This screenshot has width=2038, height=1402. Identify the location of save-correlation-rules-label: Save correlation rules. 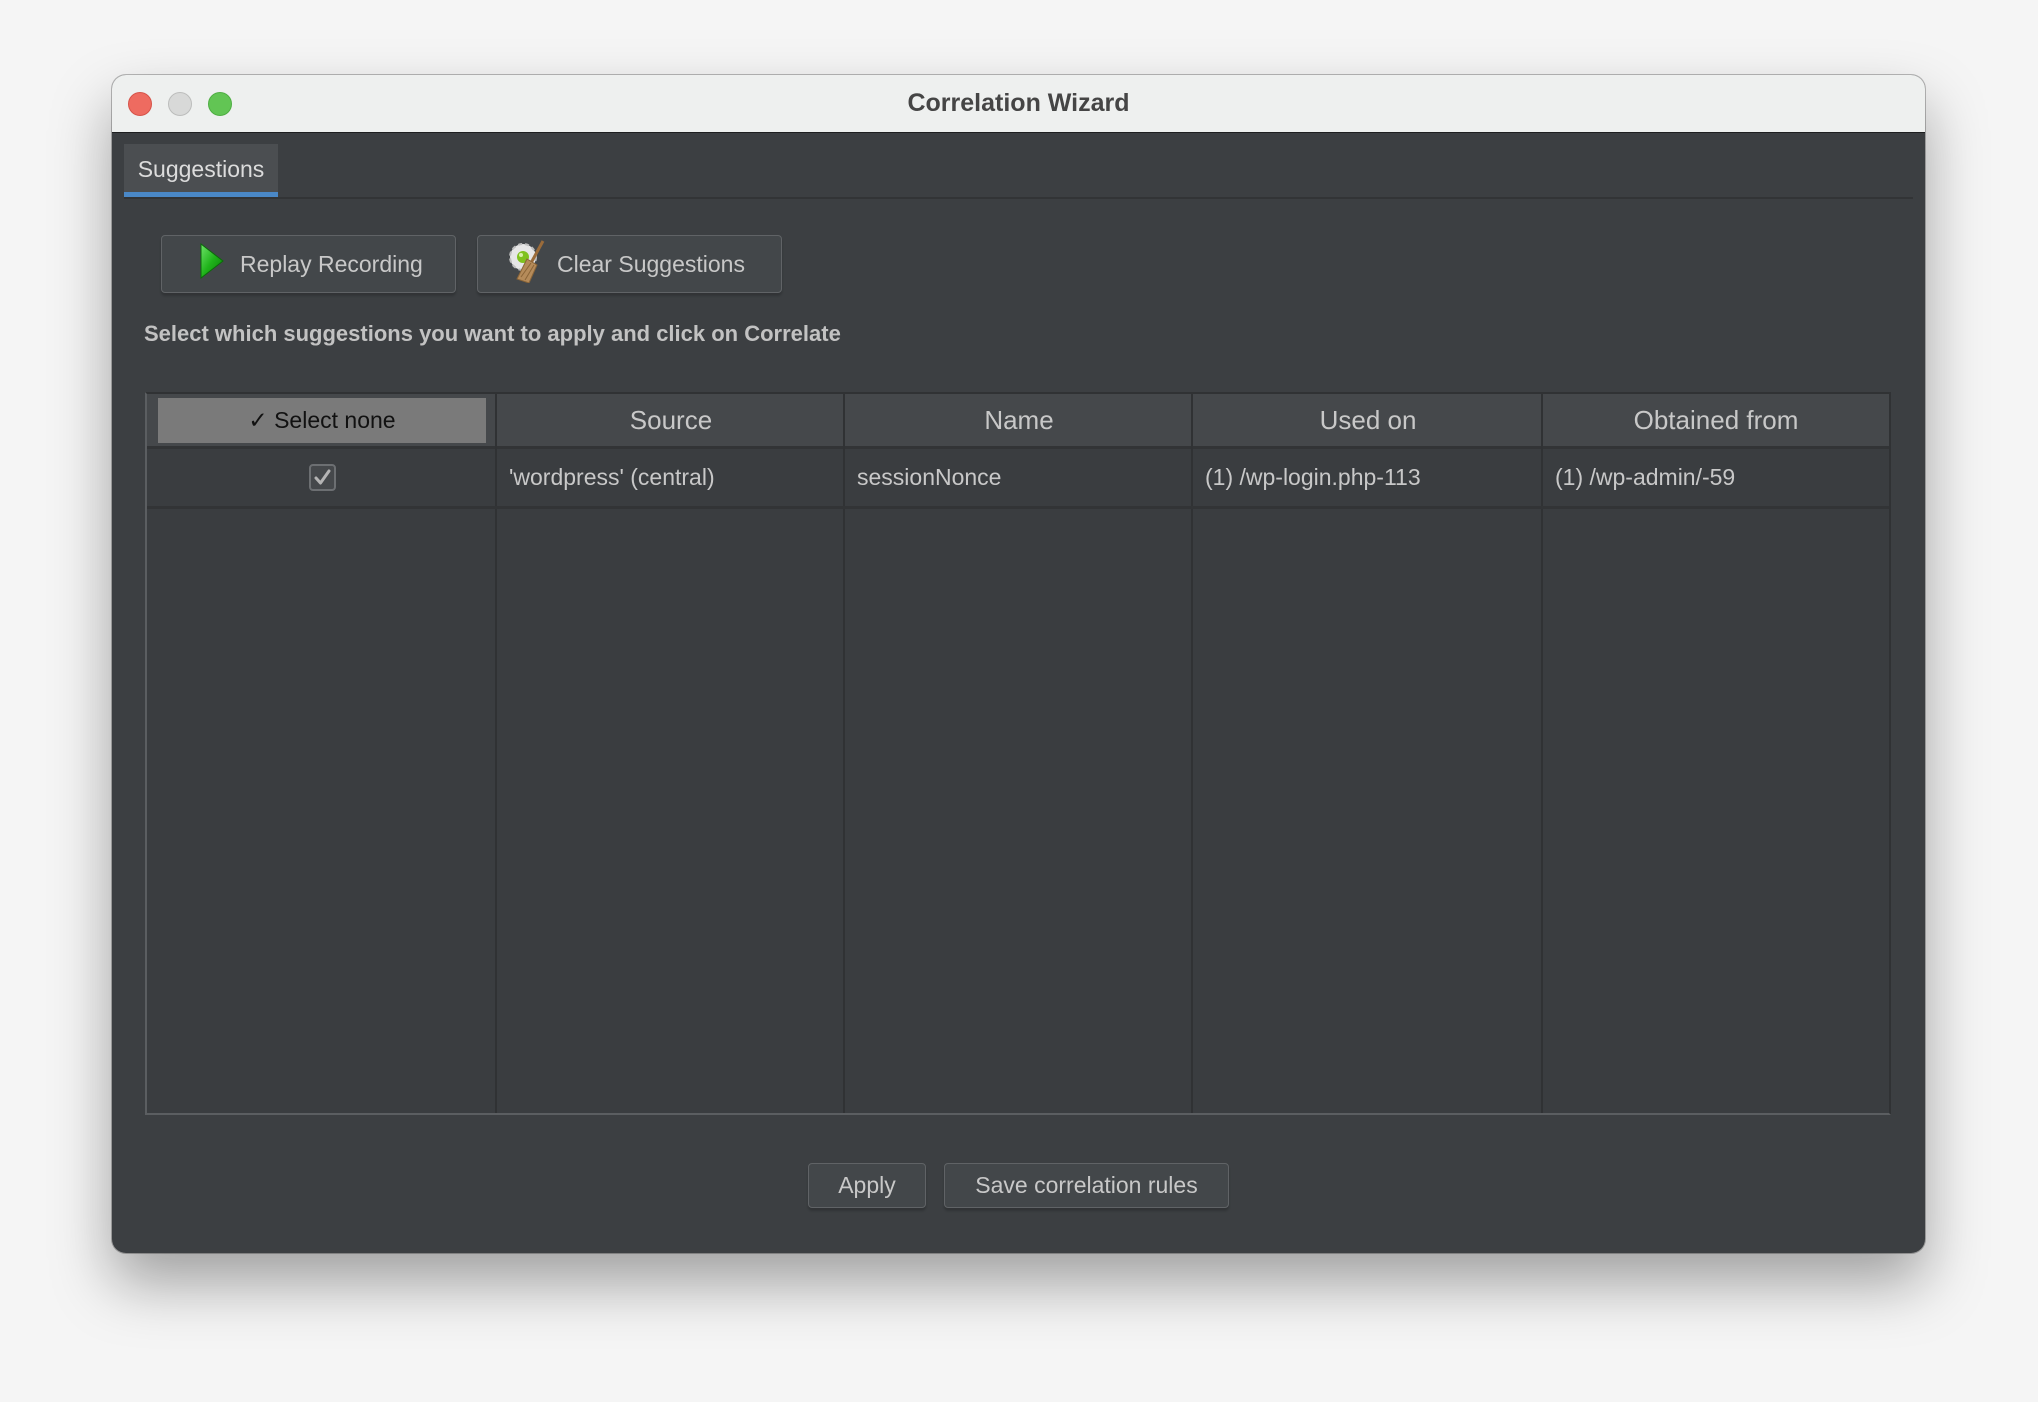
(1086, 1185).